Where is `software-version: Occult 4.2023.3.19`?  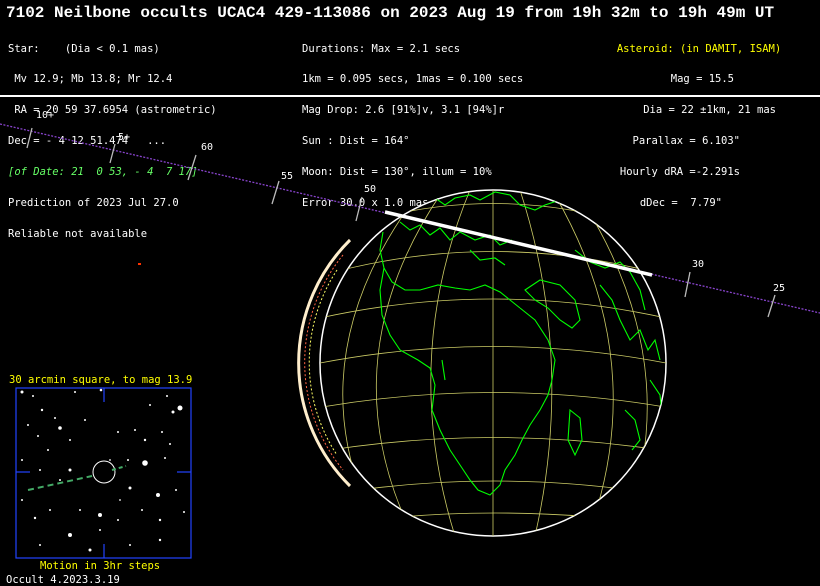 software-version: Occult 4.2023.3.19 is located at coordinates (63, 580).